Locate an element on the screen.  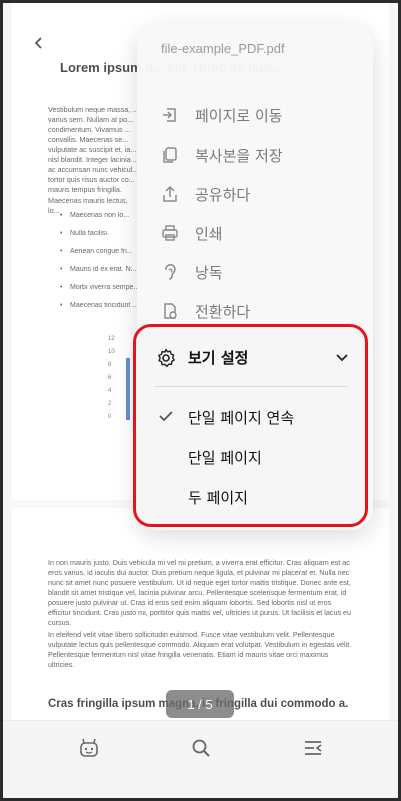
menu-item-label: 인쇄 is located at coordinates (209, 233).